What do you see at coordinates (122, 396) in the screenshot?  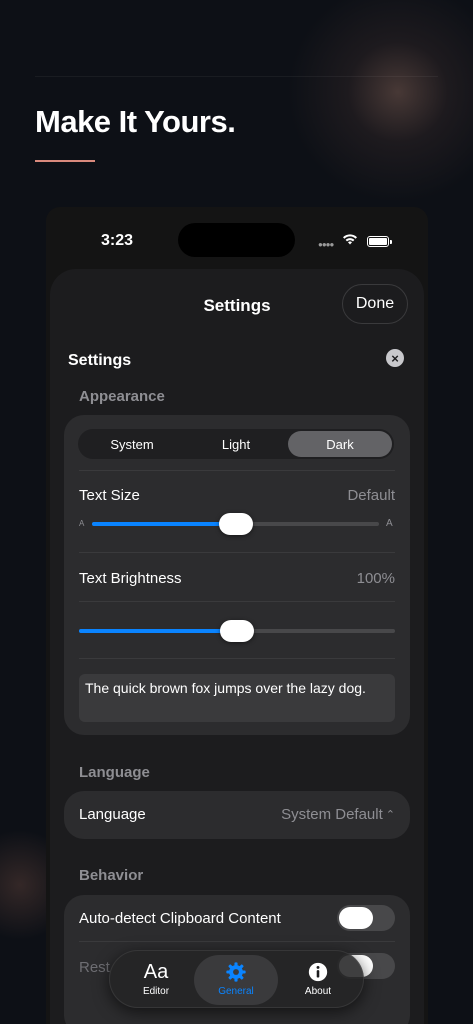 I see `appearance-header: Appearance` at bounding box center [122, 396].